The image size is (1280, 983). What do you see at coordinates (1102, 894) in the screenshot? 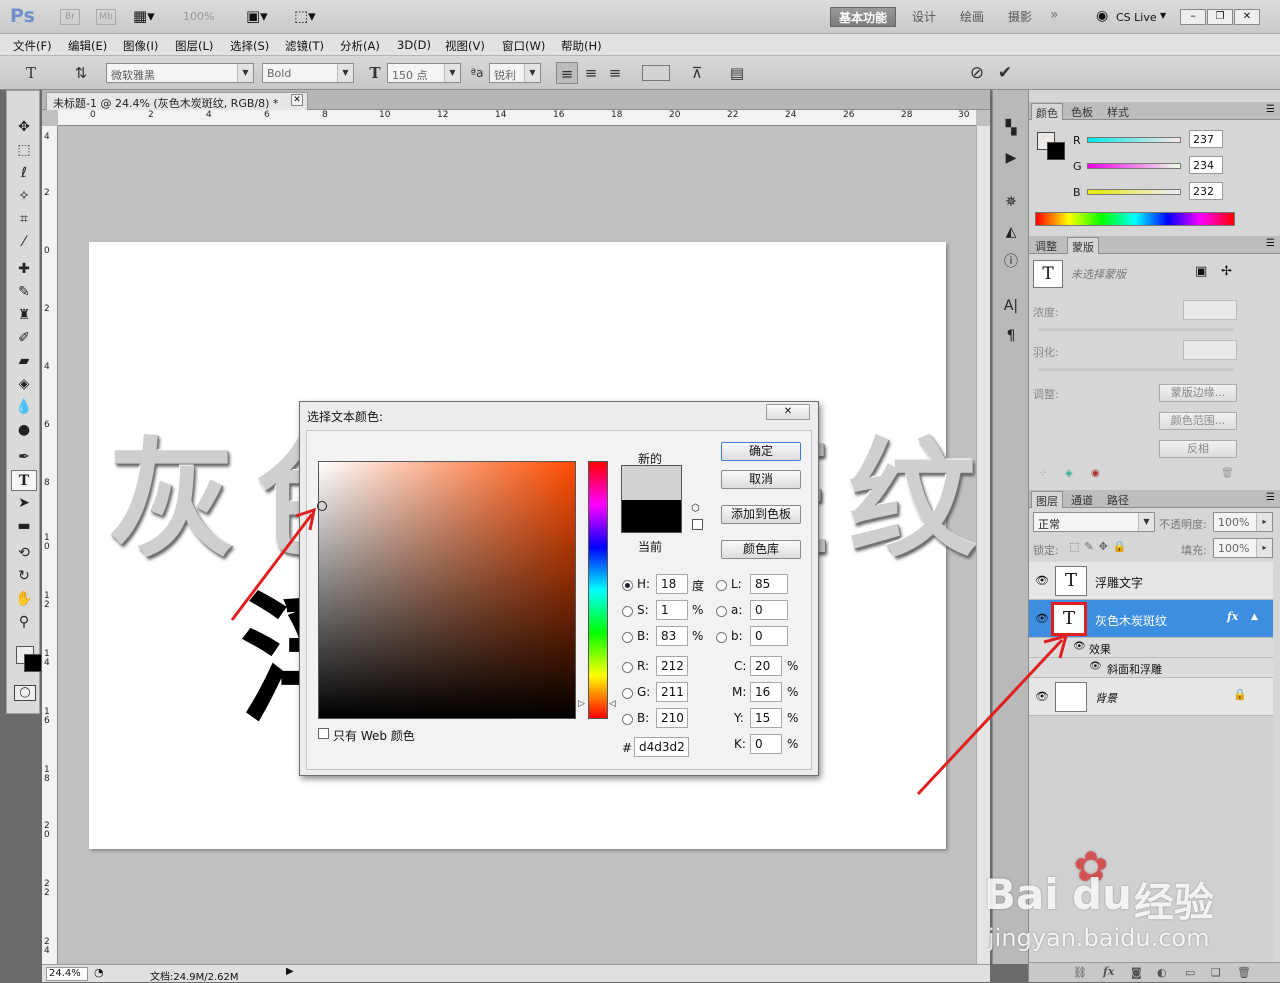
I see `watermark-brand-b: du` at bounding box center [1102, 894].